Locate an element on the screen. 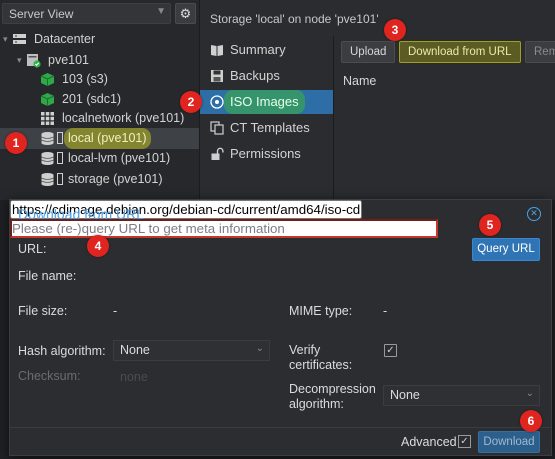 The height and width of the screenshot is (459, 555). step-badge: 5 is located at coordinates (490, 225).